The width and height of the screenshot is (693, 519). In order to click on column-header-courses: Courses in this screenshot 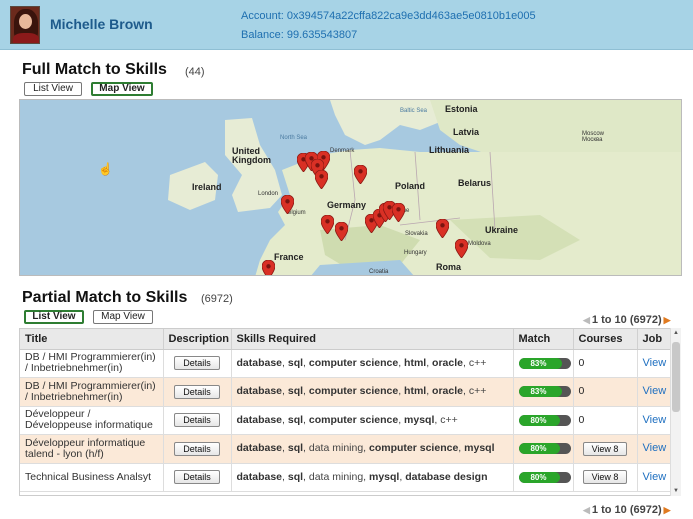, I will do `click(605, 339)`.